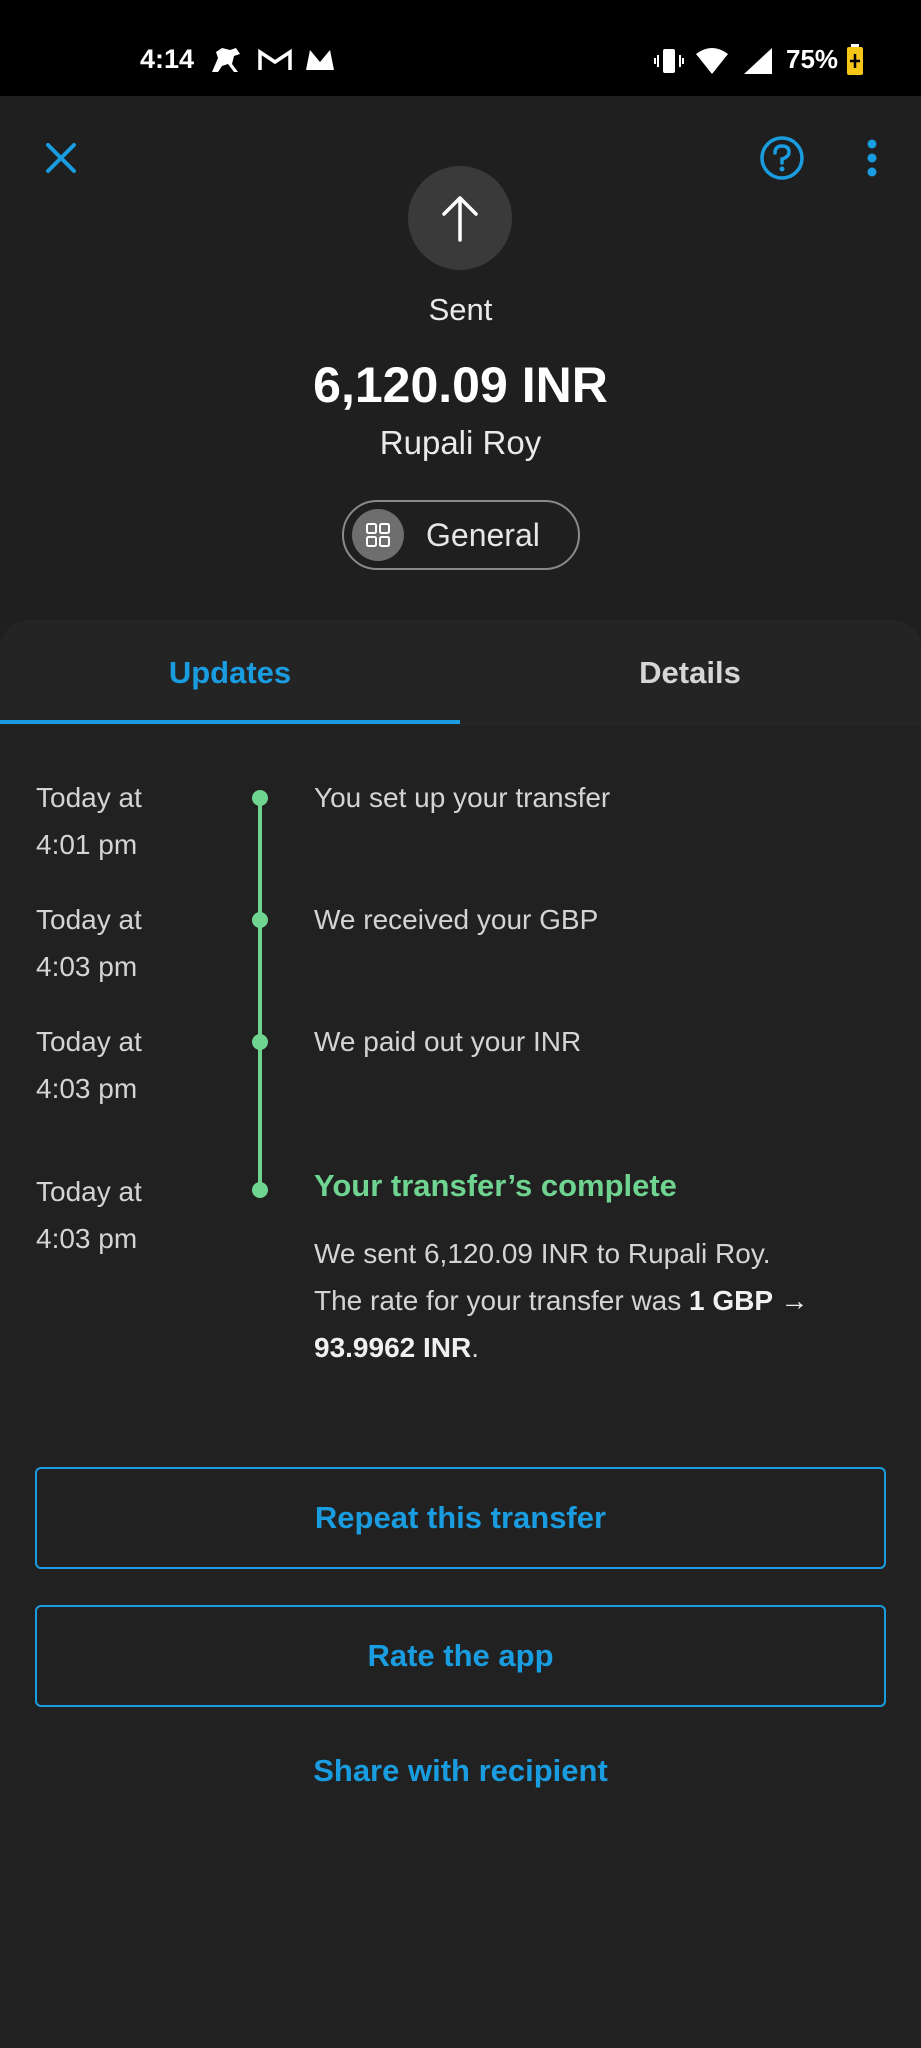 The image size is (921, 2048). What do you see at coordinates (226, 62) in the screenshot?
I see `horse-icon` at bounding box center [226, 62].